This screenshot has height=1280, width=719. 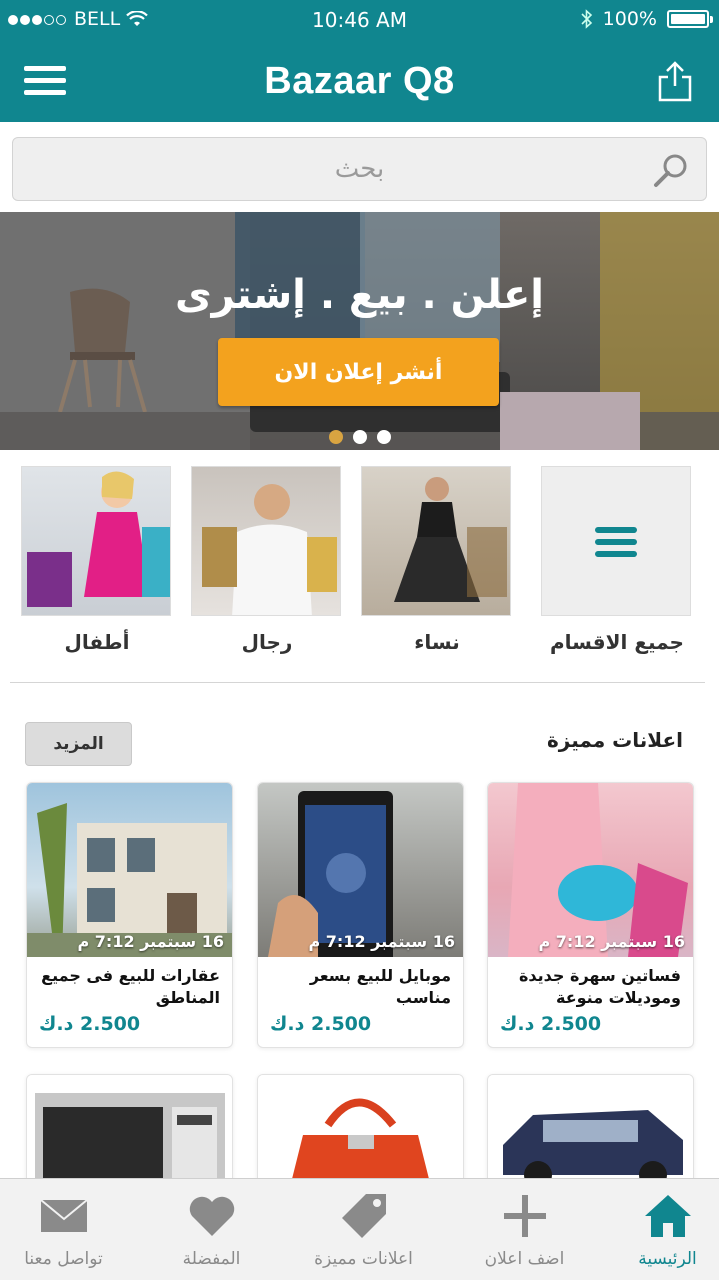 I want to click on banner-headline: إعلن . بيع . إشترى, so click(x=359, y=295).